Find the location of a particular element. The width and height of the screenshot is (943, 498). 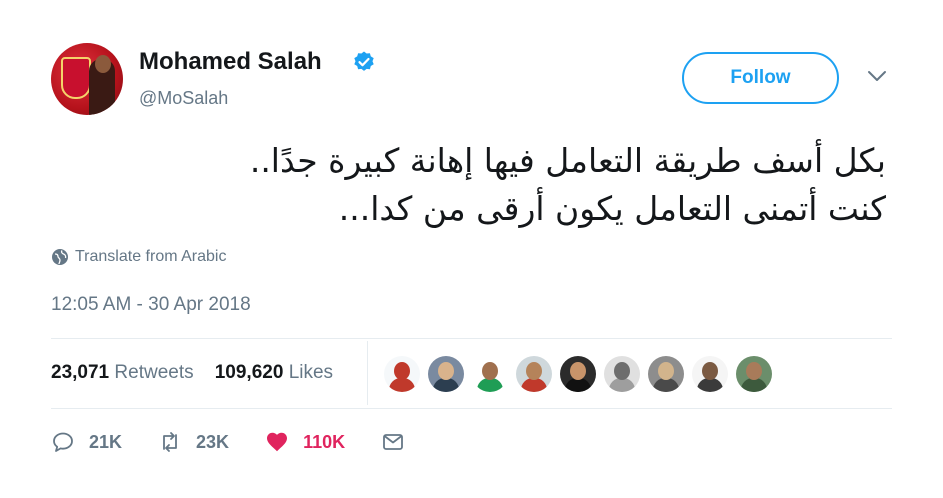

tweet-actions: 21K 23K 110K is located at coordinates (253, 442).